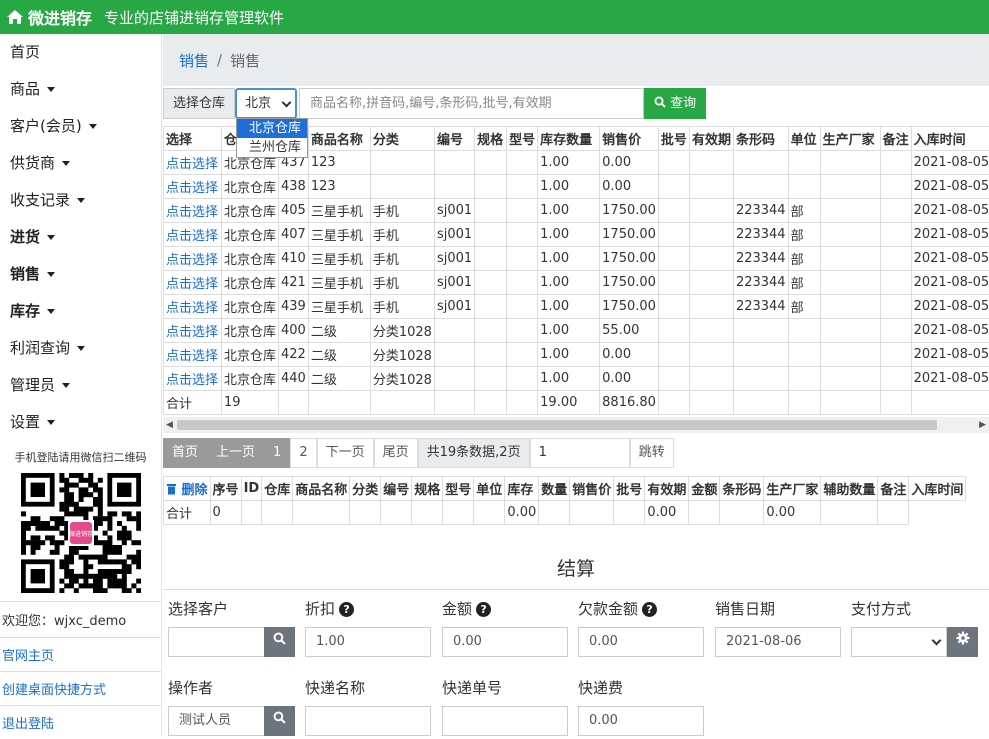  I want to click on dropdown-option-beijing: 北京仓库, so click(272, 128).